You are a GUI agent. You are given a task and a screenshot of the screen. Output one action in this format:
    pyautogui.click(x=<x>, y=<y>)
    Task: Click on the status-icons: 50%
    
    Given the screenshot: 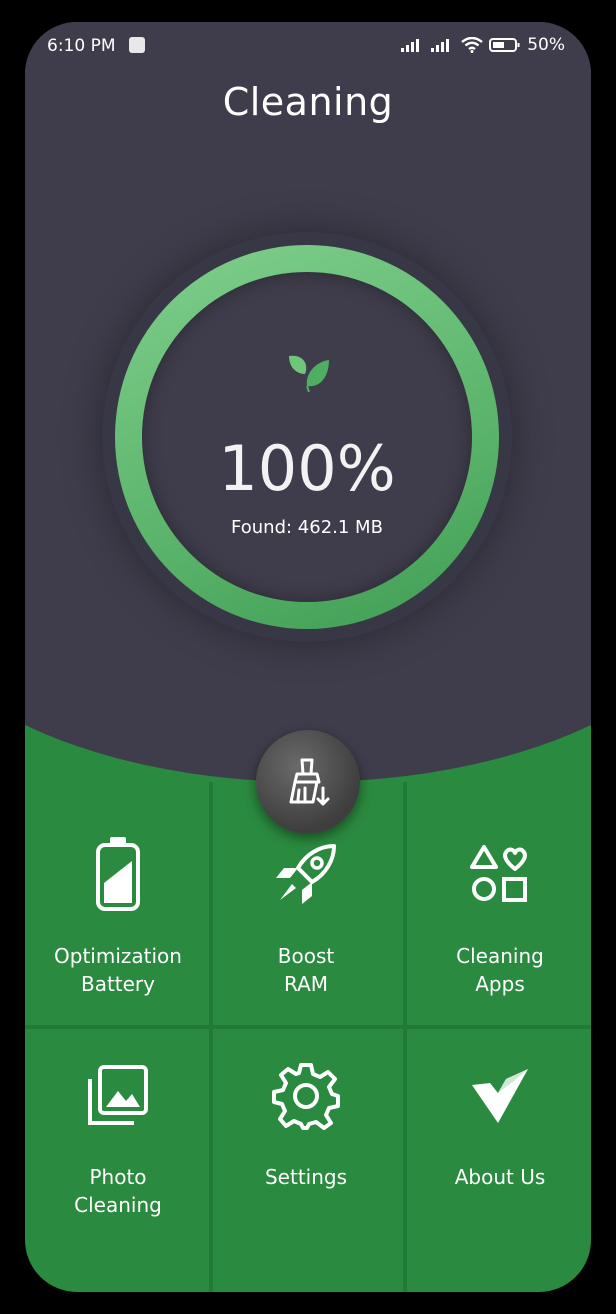 What is the action you would take?
    pyautogui.click(x=483, y=45)
    